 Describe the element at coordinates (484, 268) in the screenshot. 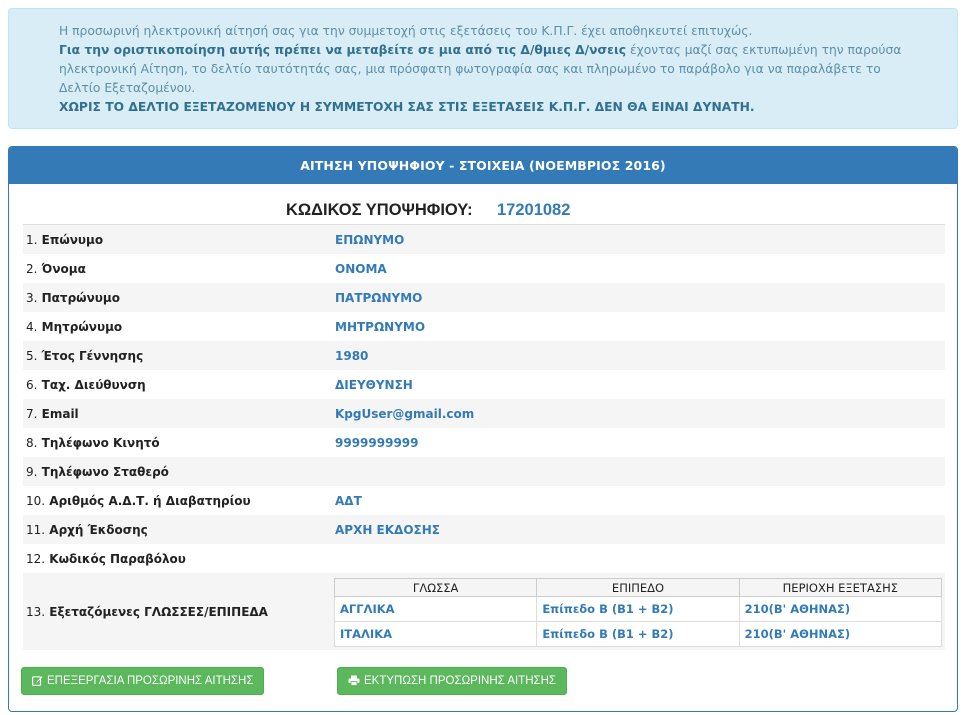

I see `field-row-name: 2. Όνομα ΟΝΟΜΑ` at that location.